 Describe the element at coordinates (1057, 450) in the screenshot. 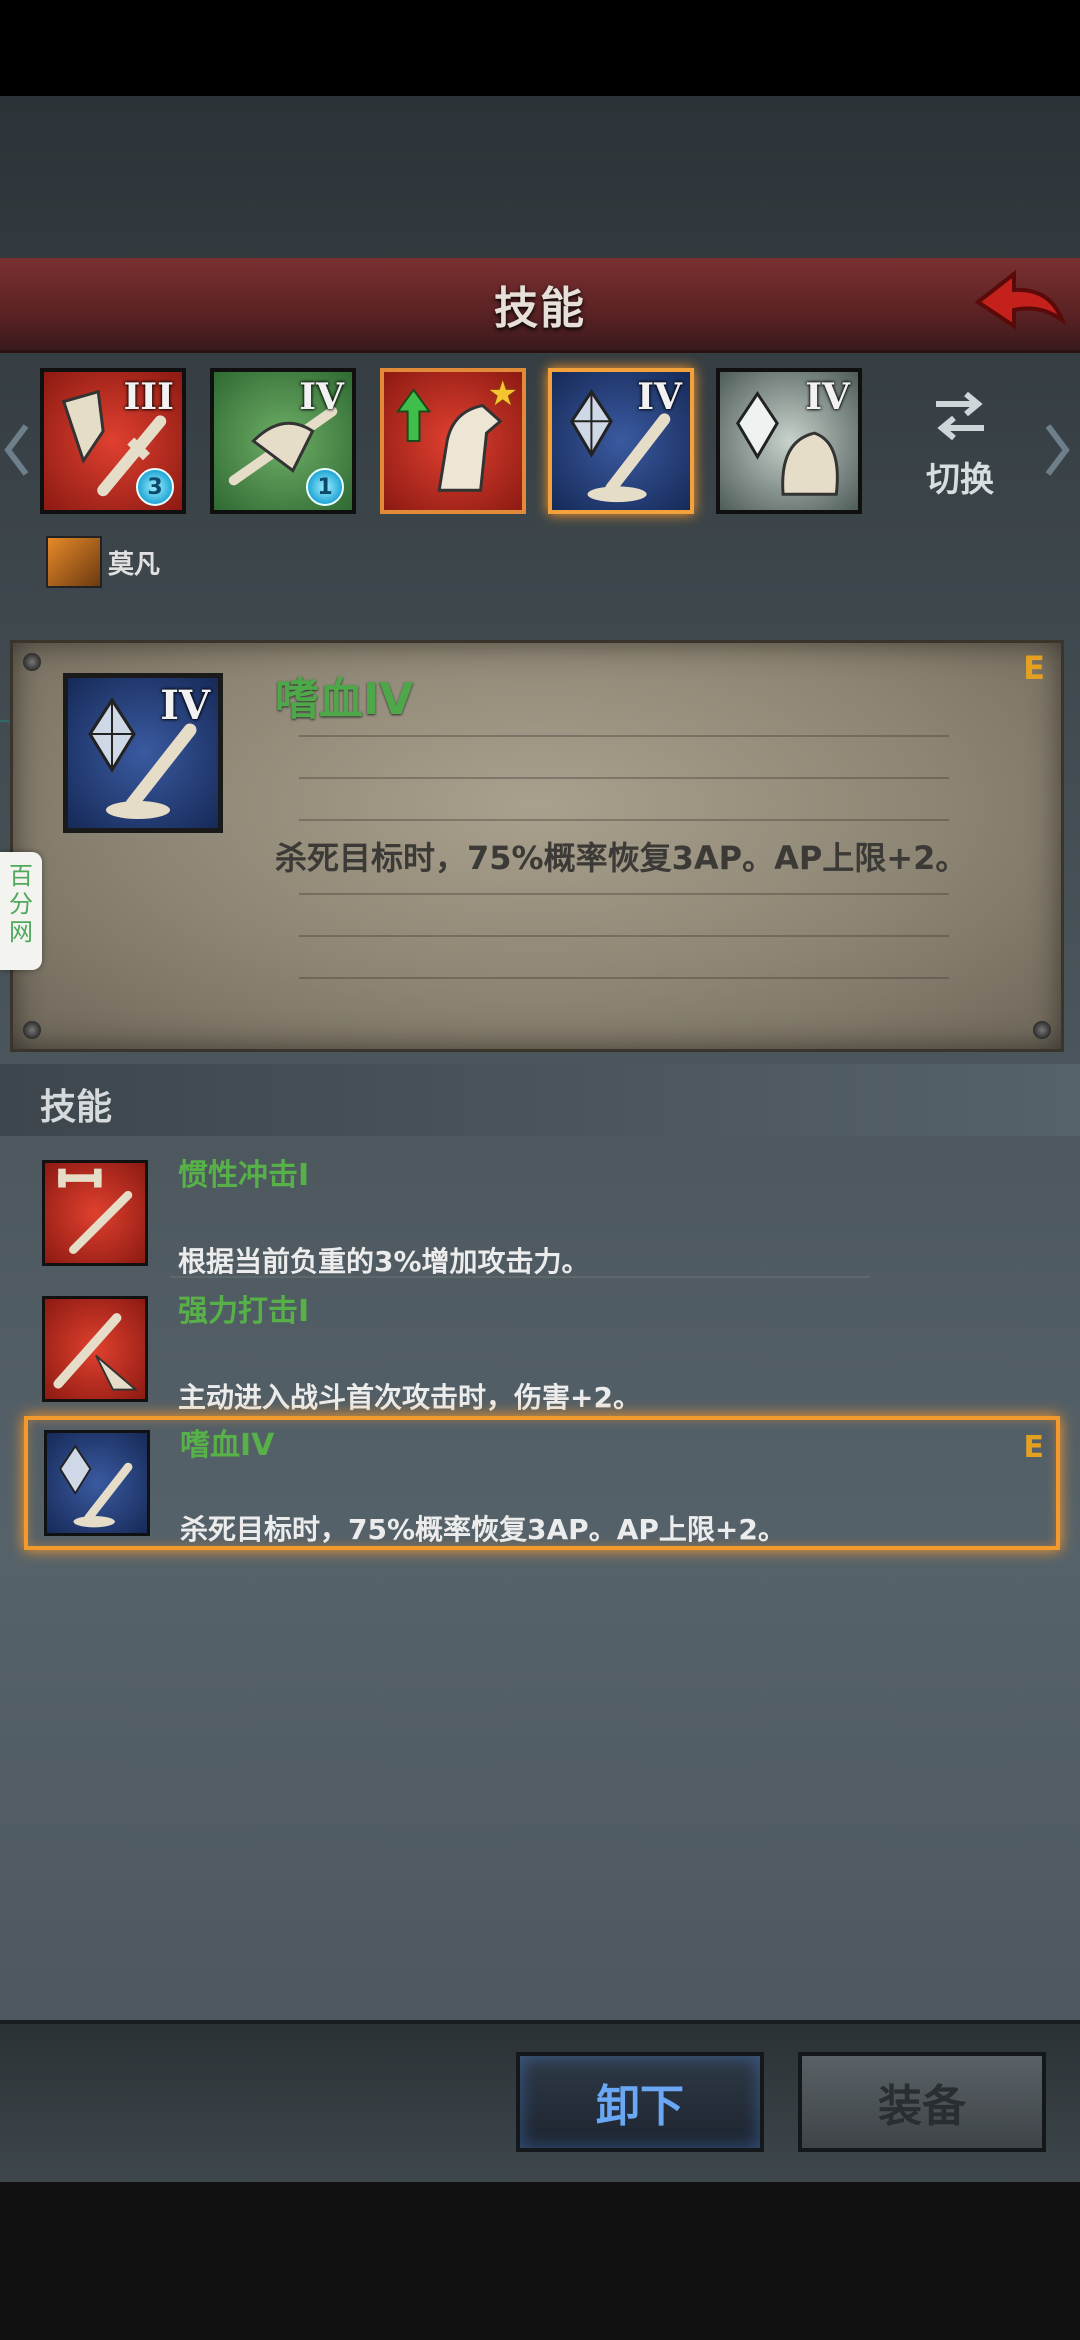

I see `chevron-right-icon` at that location.